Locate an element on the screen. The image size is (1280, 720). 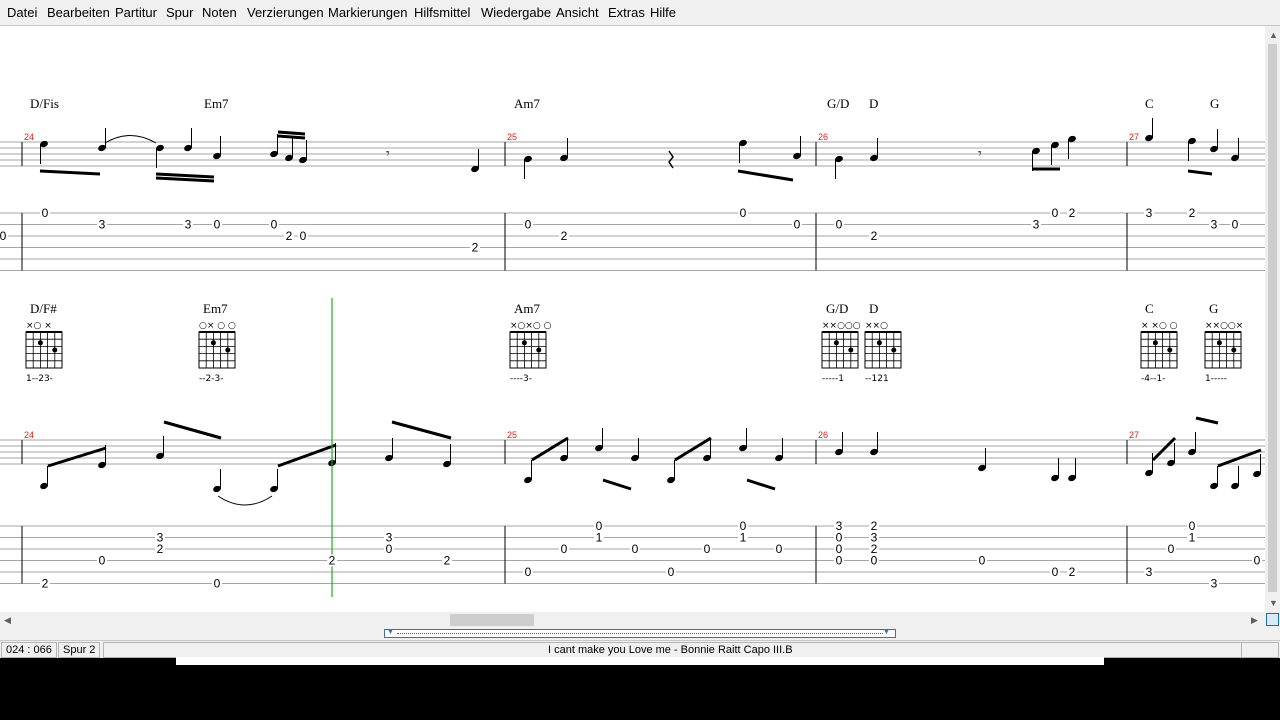
menu-extras: Extras is located at coordinates (626, 12).